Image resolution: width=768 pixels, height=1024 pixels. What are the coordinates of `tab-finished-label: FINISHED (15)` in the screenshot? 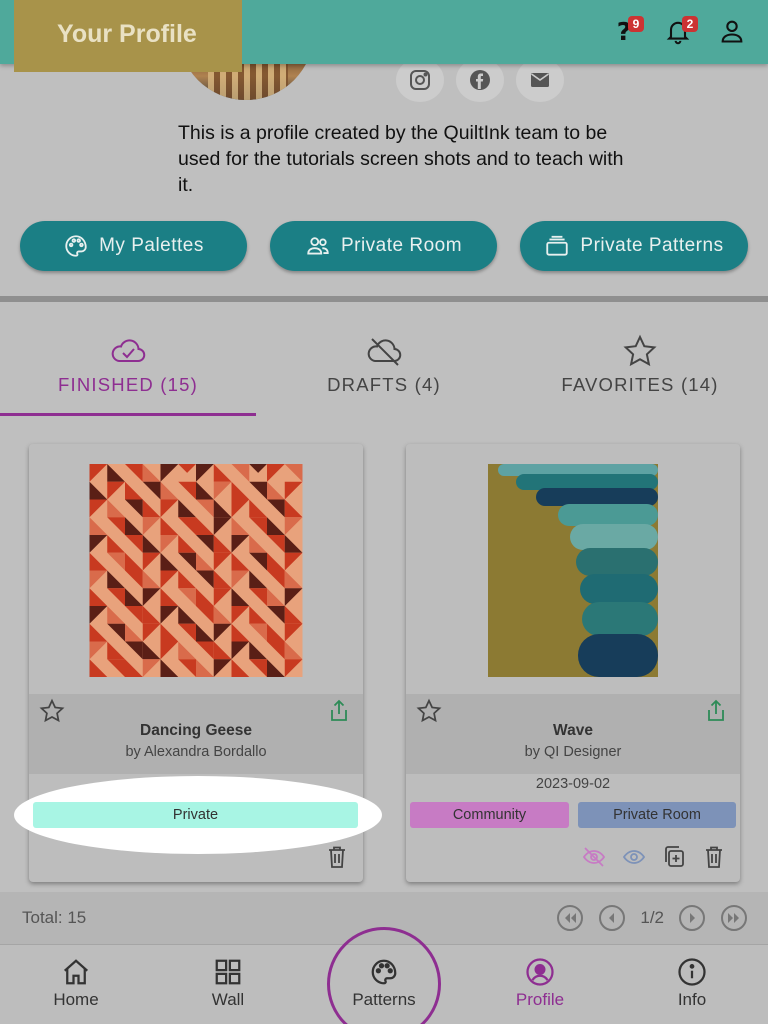 It's located at (128, 384).